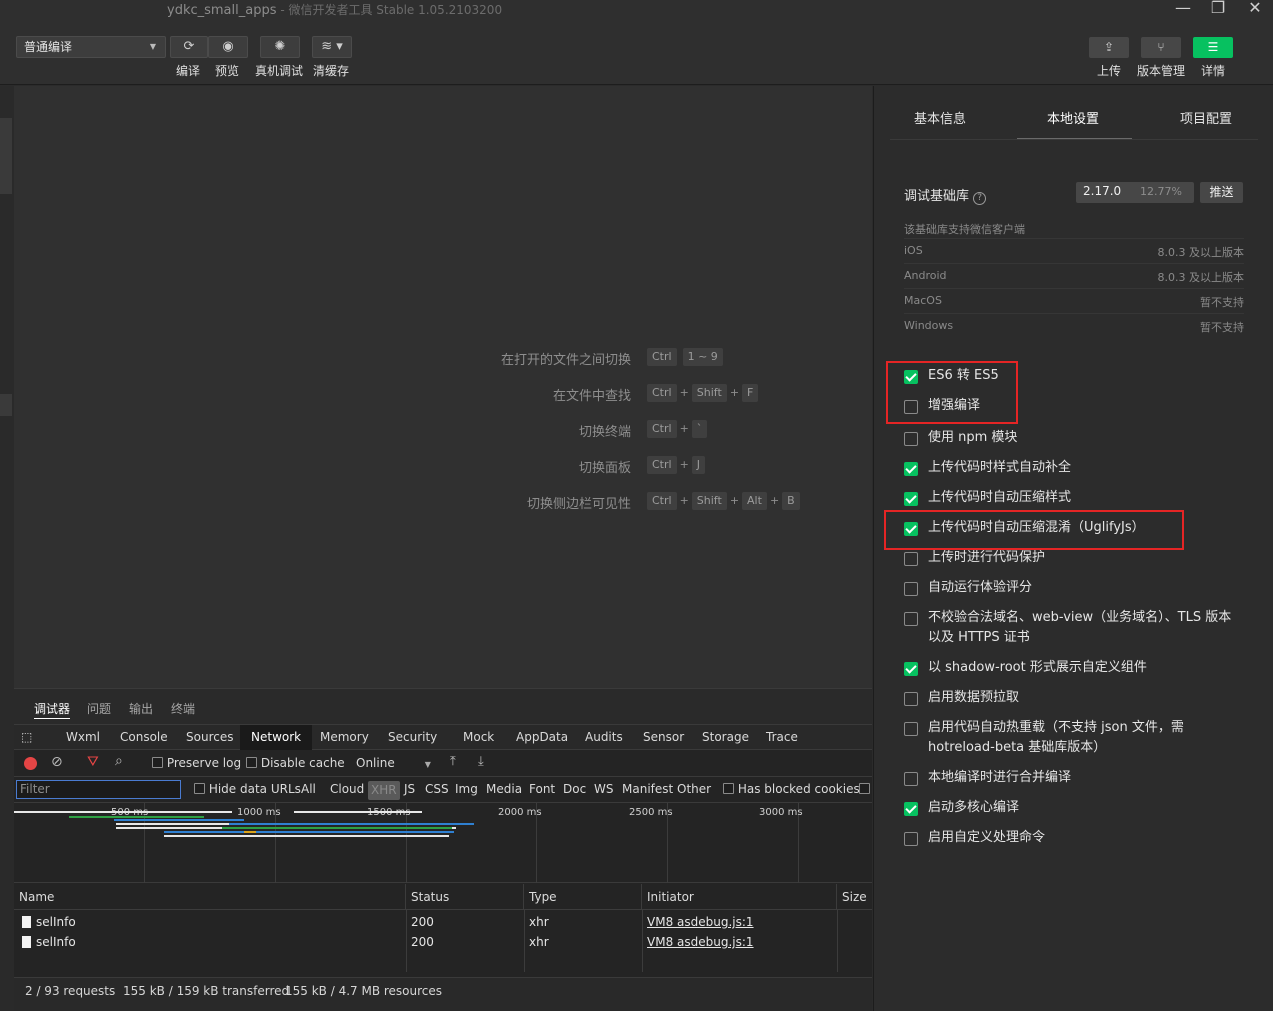 The width and height of the screenshot is (1273, 1011). I want to click on tab-local-settings: 本地设置, so click(1073, 117).